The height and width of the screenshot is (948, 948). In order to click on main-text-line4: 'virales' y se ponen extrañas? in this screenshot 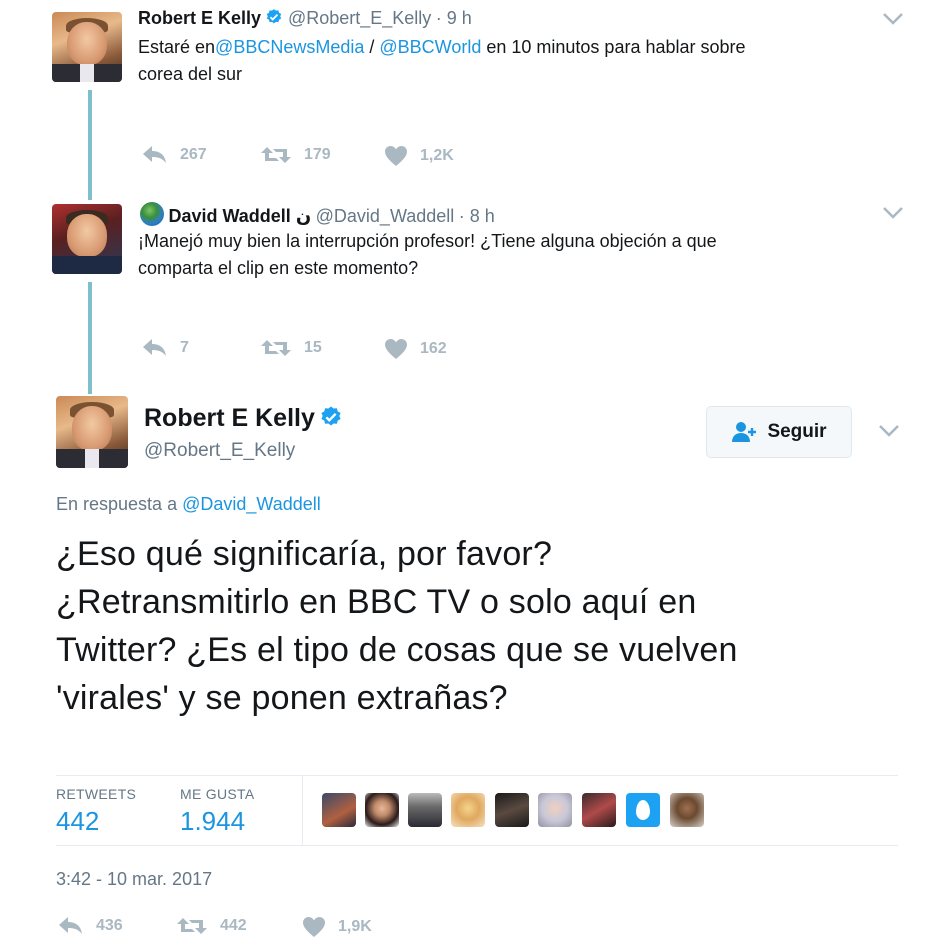, I will do `click(282, 698)`.